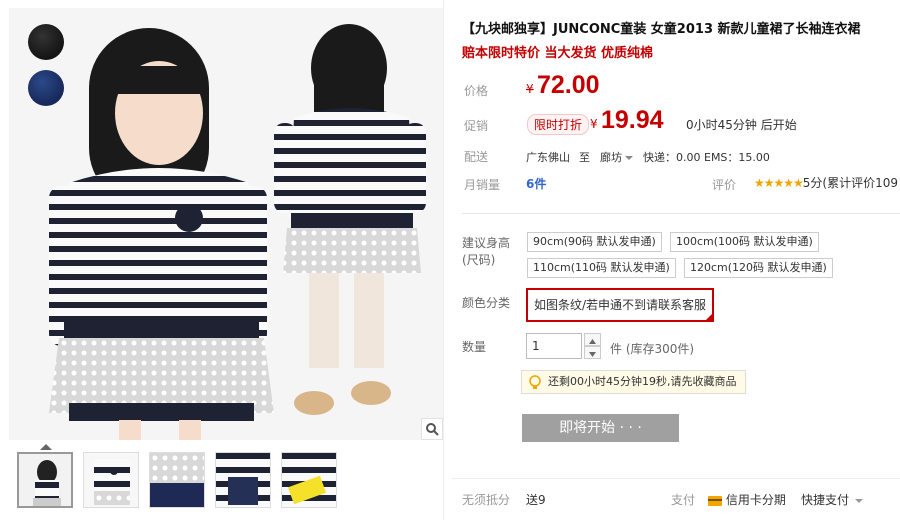 The width and height of the screenshot is (900, 520). I want to click on rating-label: 评价, so click(724, 185).